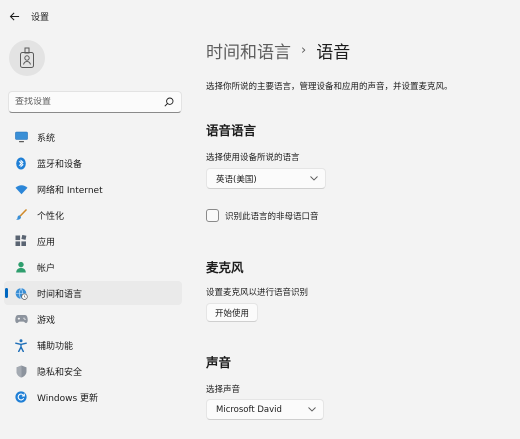 The image size is (520, 439). I want to click on speech-language-dropdown: 英语(美国), so click(266, 178).